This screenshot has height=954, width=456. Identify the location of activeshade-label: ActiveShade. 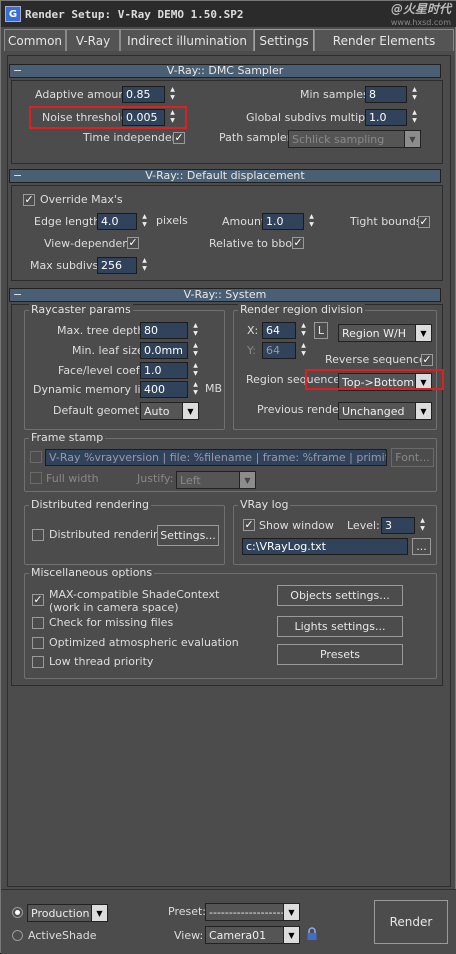
(62, 935).